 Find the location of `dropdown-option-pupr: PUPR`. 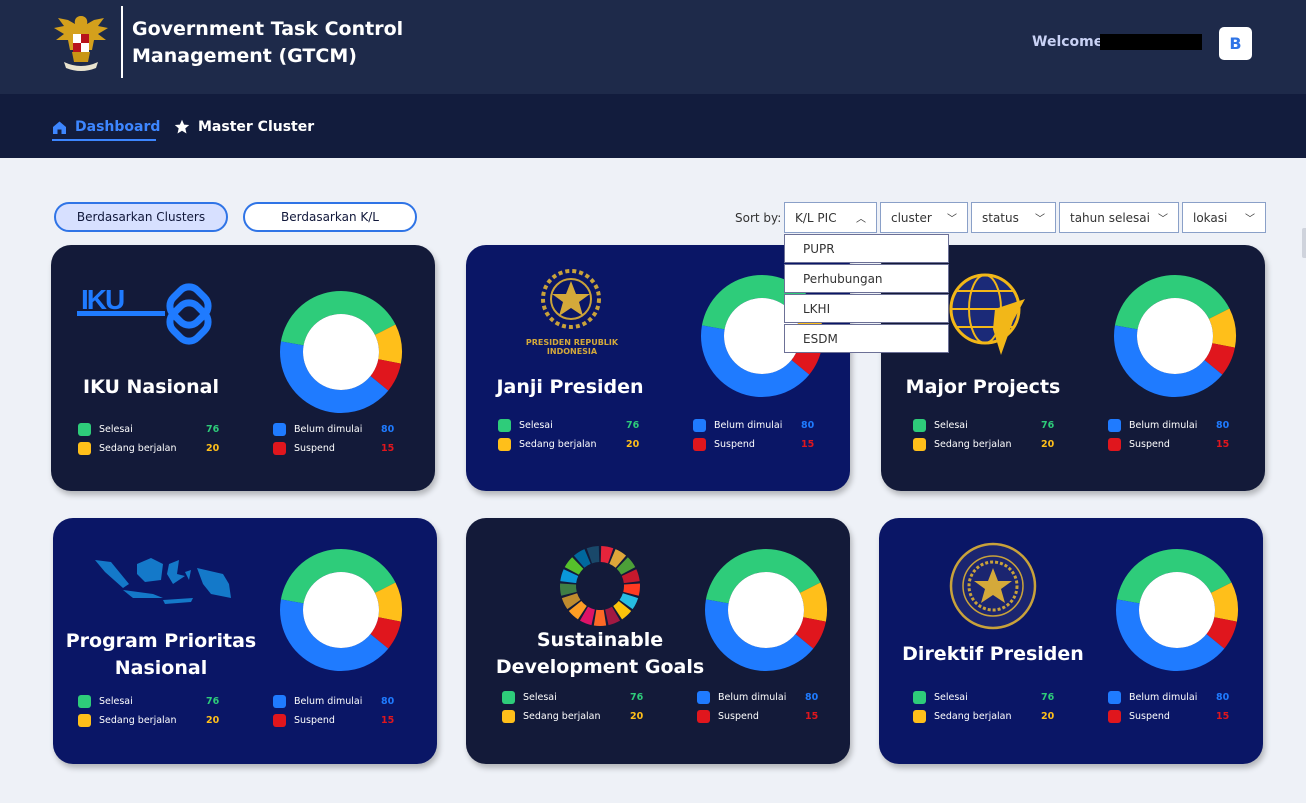

dropdown-option-pupr: PUPR is located at coordinates (866, 248).